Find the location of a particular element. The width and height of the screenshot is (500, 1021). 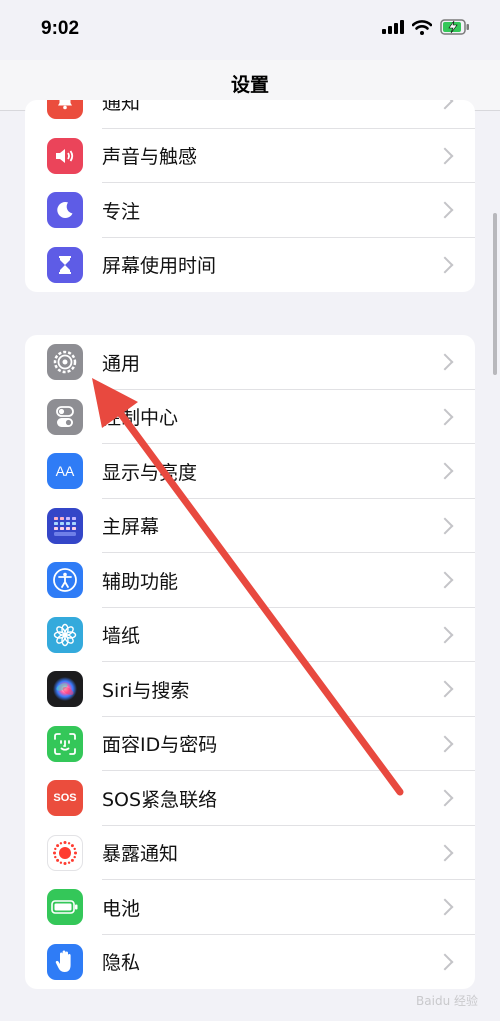

settings-row-accessibility: 辅助功能 is located at coordinates (250, 580).